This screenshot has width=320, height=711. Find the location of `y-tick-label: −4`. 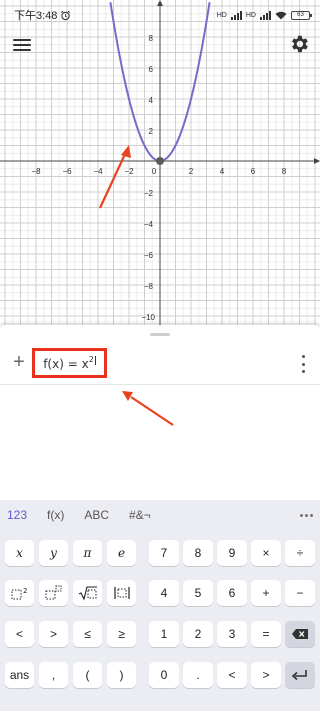

y-tick-label: −4 is located at coordinates (149, 224).